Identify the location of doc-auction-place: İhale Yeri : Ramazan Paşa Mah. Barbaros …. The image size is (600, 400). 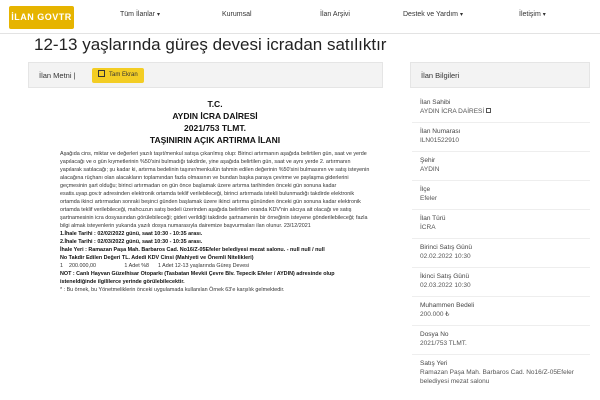
(215, 250).